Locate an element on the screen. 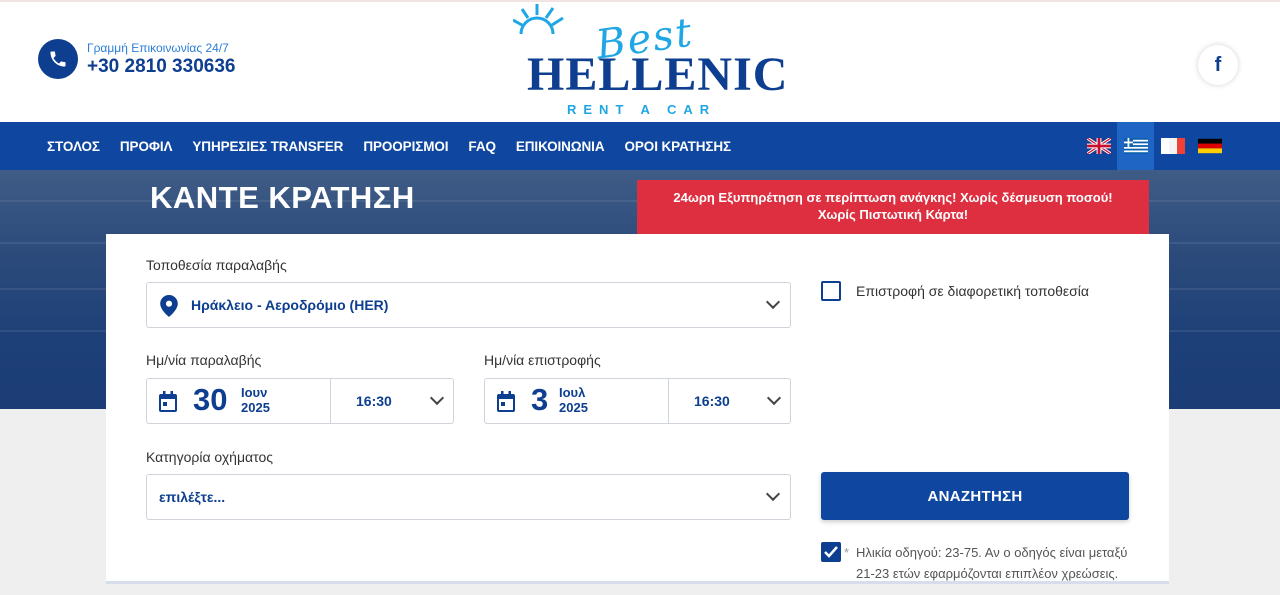  return-year: 2025 is located at coordinates (573, 407).